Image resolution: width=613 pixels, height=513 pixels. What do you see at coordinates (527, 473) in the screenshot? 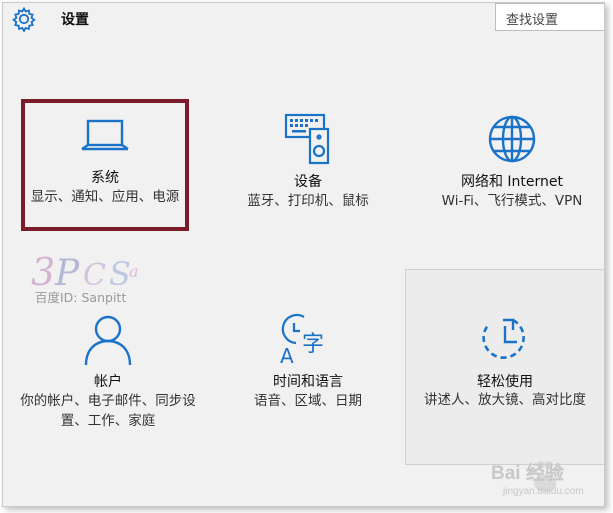
I see `baidu-brand: Bai 经验` at bounding box center [527, 473].